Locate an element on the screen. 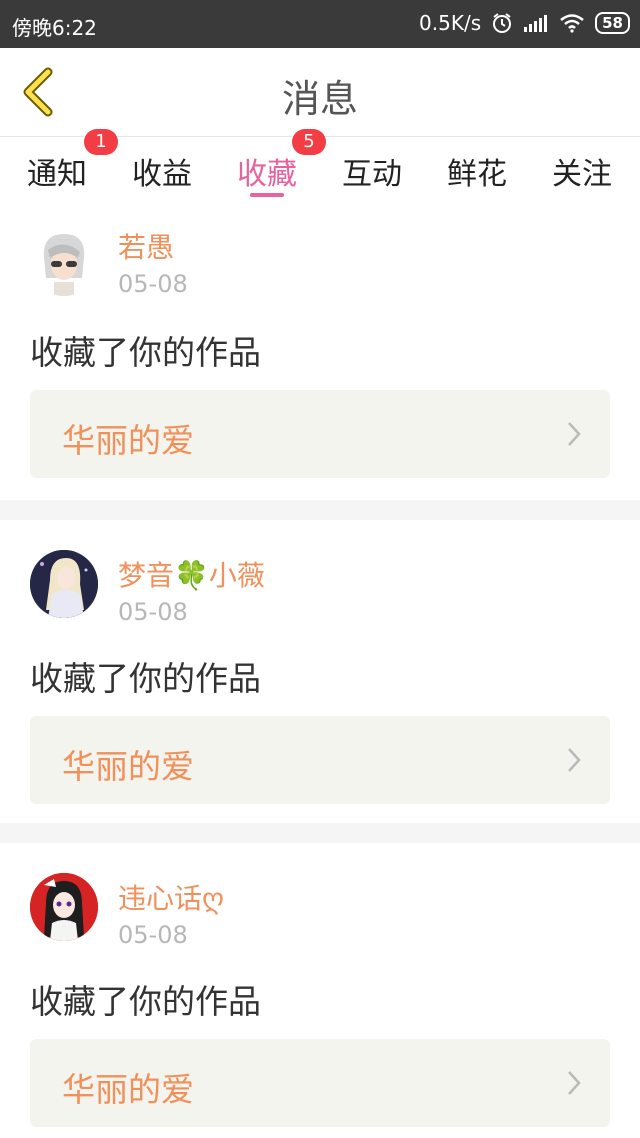 The height and width of the screenshot is (1138, 640). tab-notifications: 通知 is located at coordinates (57, 171).